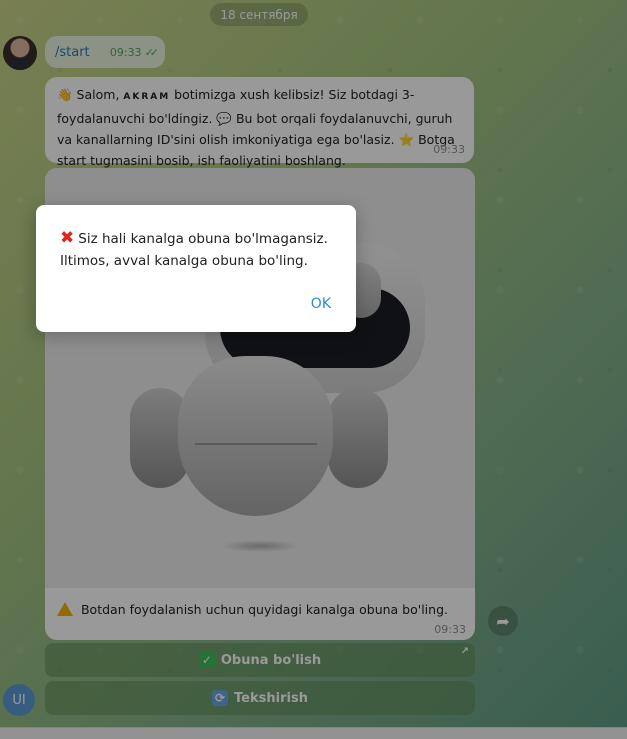  Describe the element at coordinates (67, 238) in the screenshot. I see `red-x-icon: ✖` at that location.